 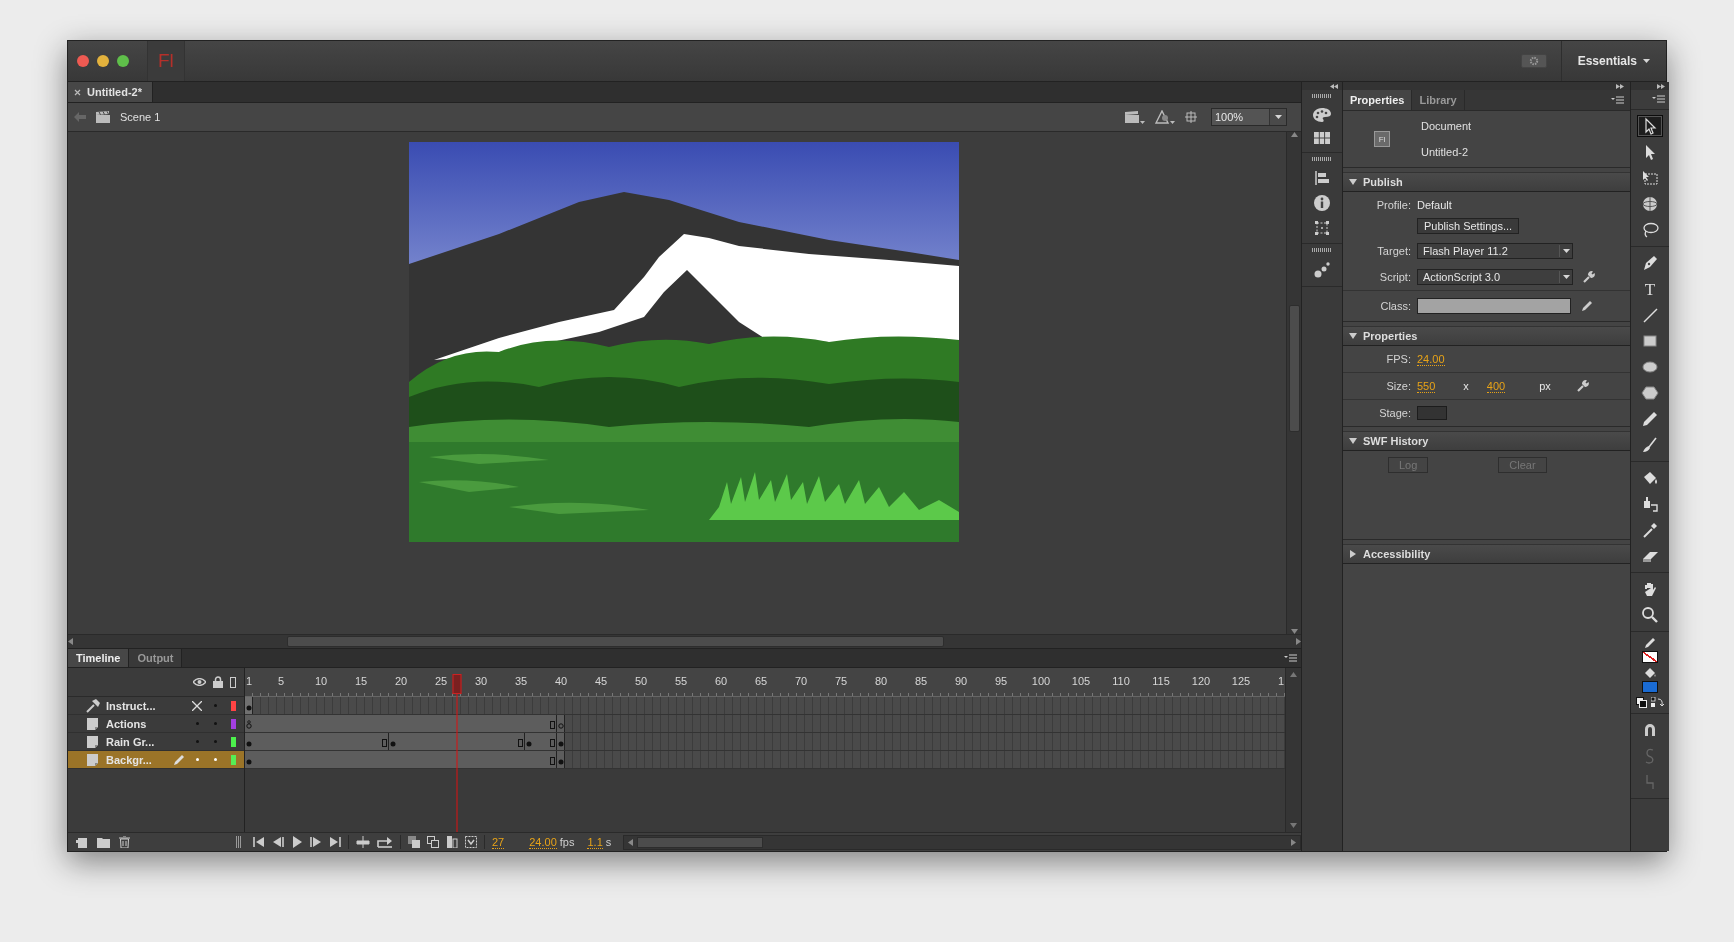 What do you see at coordinates (316, 842) in the screenshot?
I see `step-forward-icon` at bounding box center [316, 842].